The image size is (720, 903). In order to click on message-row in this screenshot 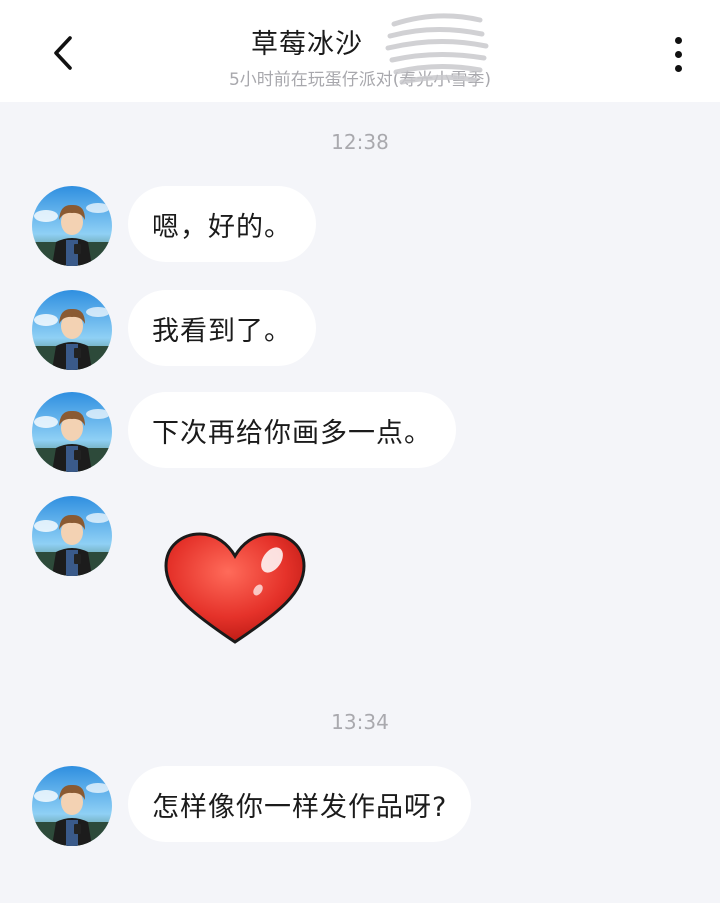, I will do `click(72, 536)`.